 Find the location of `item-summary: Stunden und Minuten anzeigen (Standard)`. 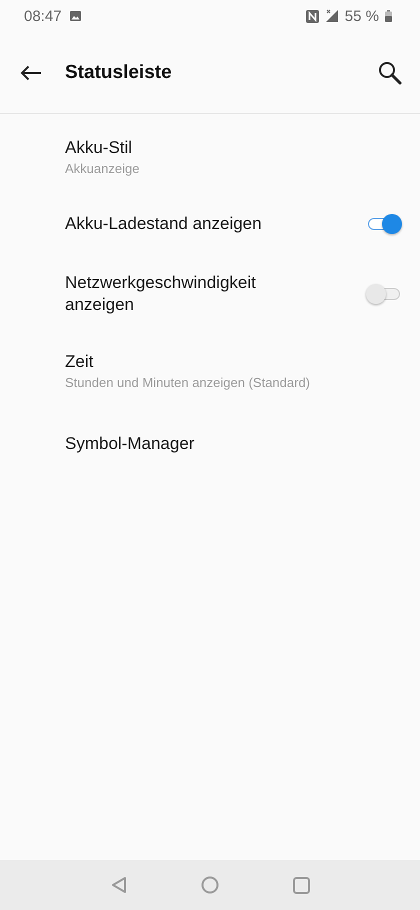

item-summary: Stunden und Minuten anzeigen (Standard) is located at coordinates (188, 382).